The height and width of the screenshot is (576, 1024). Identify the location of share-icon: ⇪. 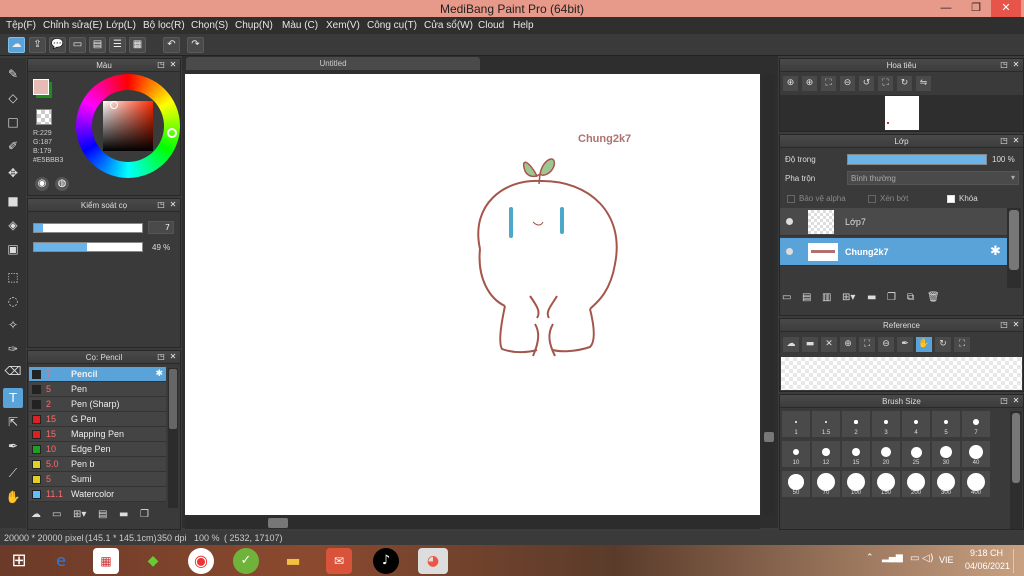
(37, 45).